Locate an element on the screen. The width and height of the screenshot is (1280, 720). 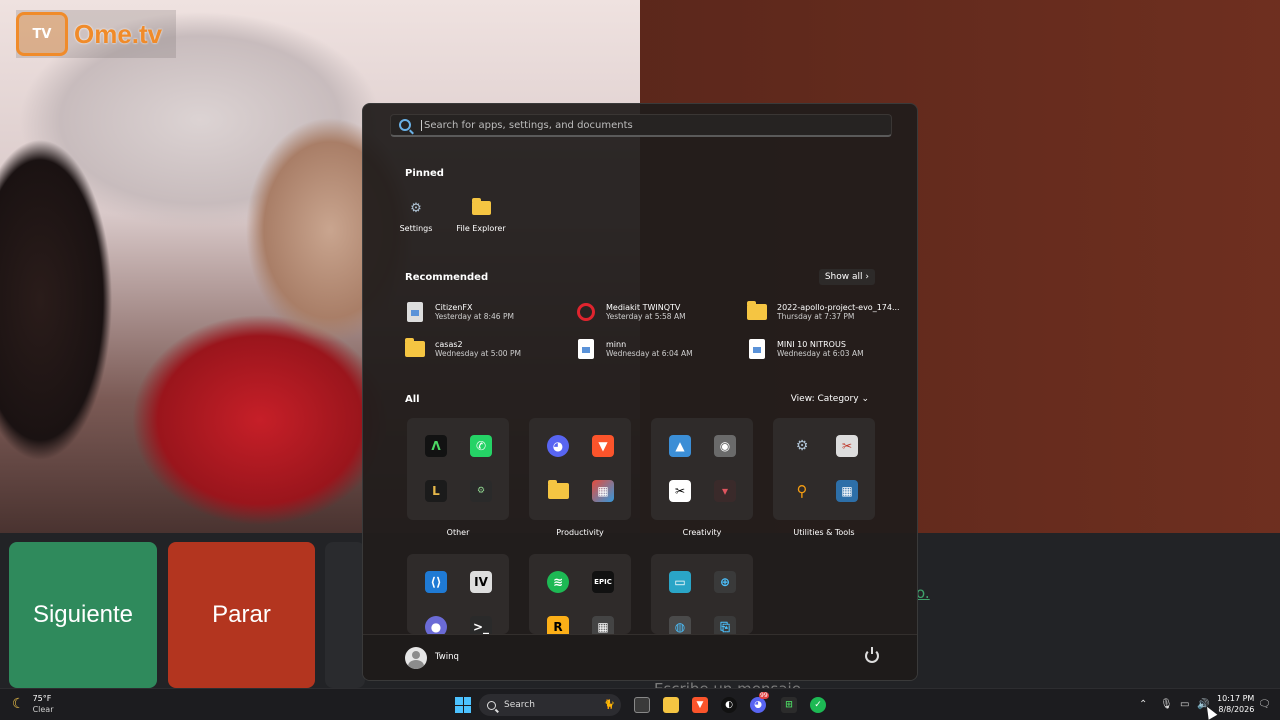
chevron-right-icon: › is located at coordinates (867, 277).